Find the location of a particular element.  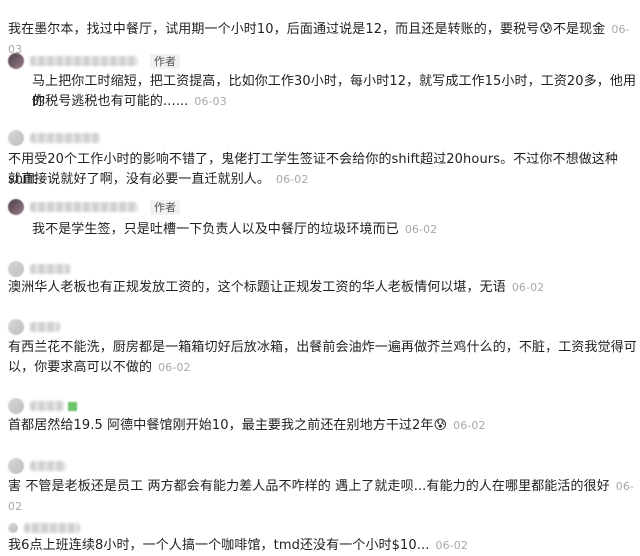

comment-text-line2: 就直接说就好了啊，没有必要一直迁就别人。 06-02 is located at coordinates (158, 179).